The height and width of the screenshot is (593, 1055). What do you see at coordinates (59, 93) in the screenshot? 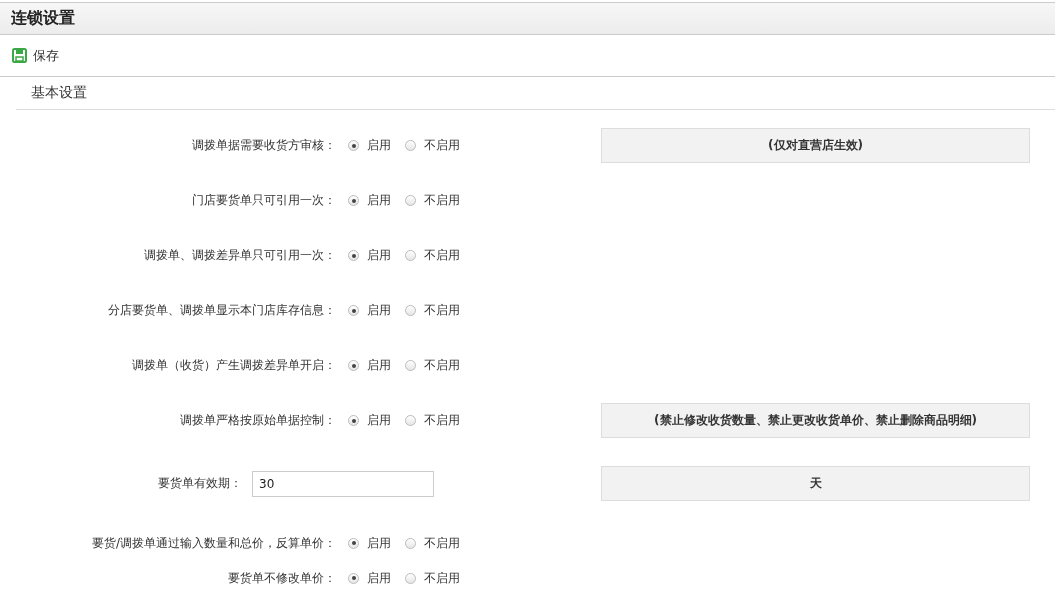
I see `section-title: 基本设置` at bounding box center [59, 93].